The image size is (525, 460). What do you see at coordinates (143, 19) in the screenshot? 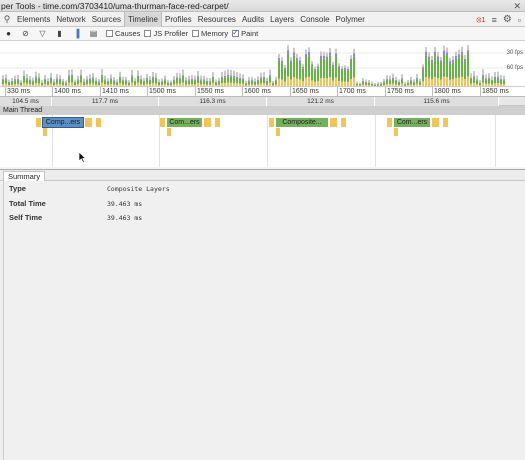
I see `tab-timeline: Timeline` at bounding box center [143, 19].